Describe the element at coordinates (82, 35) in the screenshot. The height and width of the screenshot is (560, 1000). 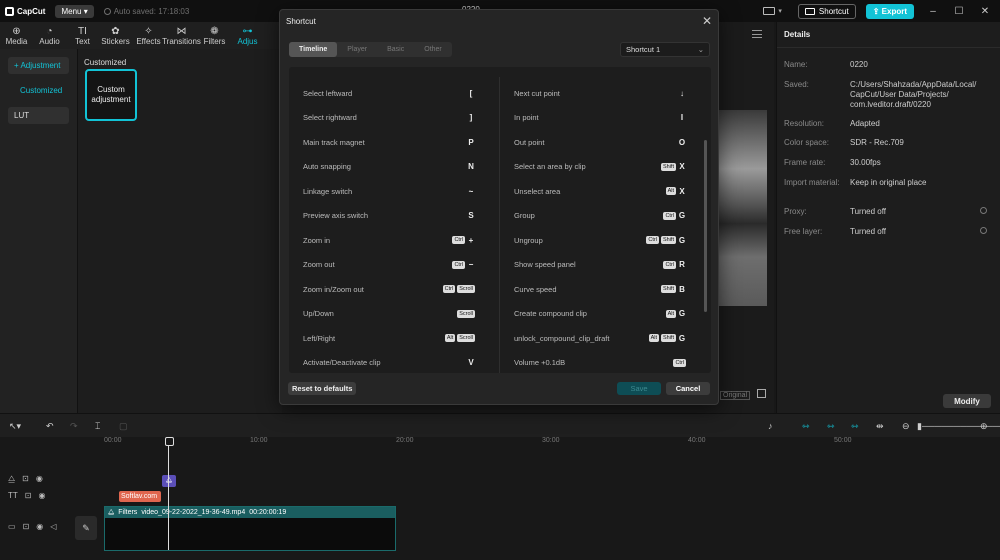
I see `tool-text: TI Text` at that location.